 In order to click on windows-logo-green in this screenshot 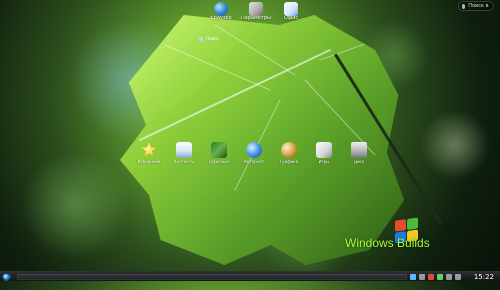, I will do `click(412, 223)`.